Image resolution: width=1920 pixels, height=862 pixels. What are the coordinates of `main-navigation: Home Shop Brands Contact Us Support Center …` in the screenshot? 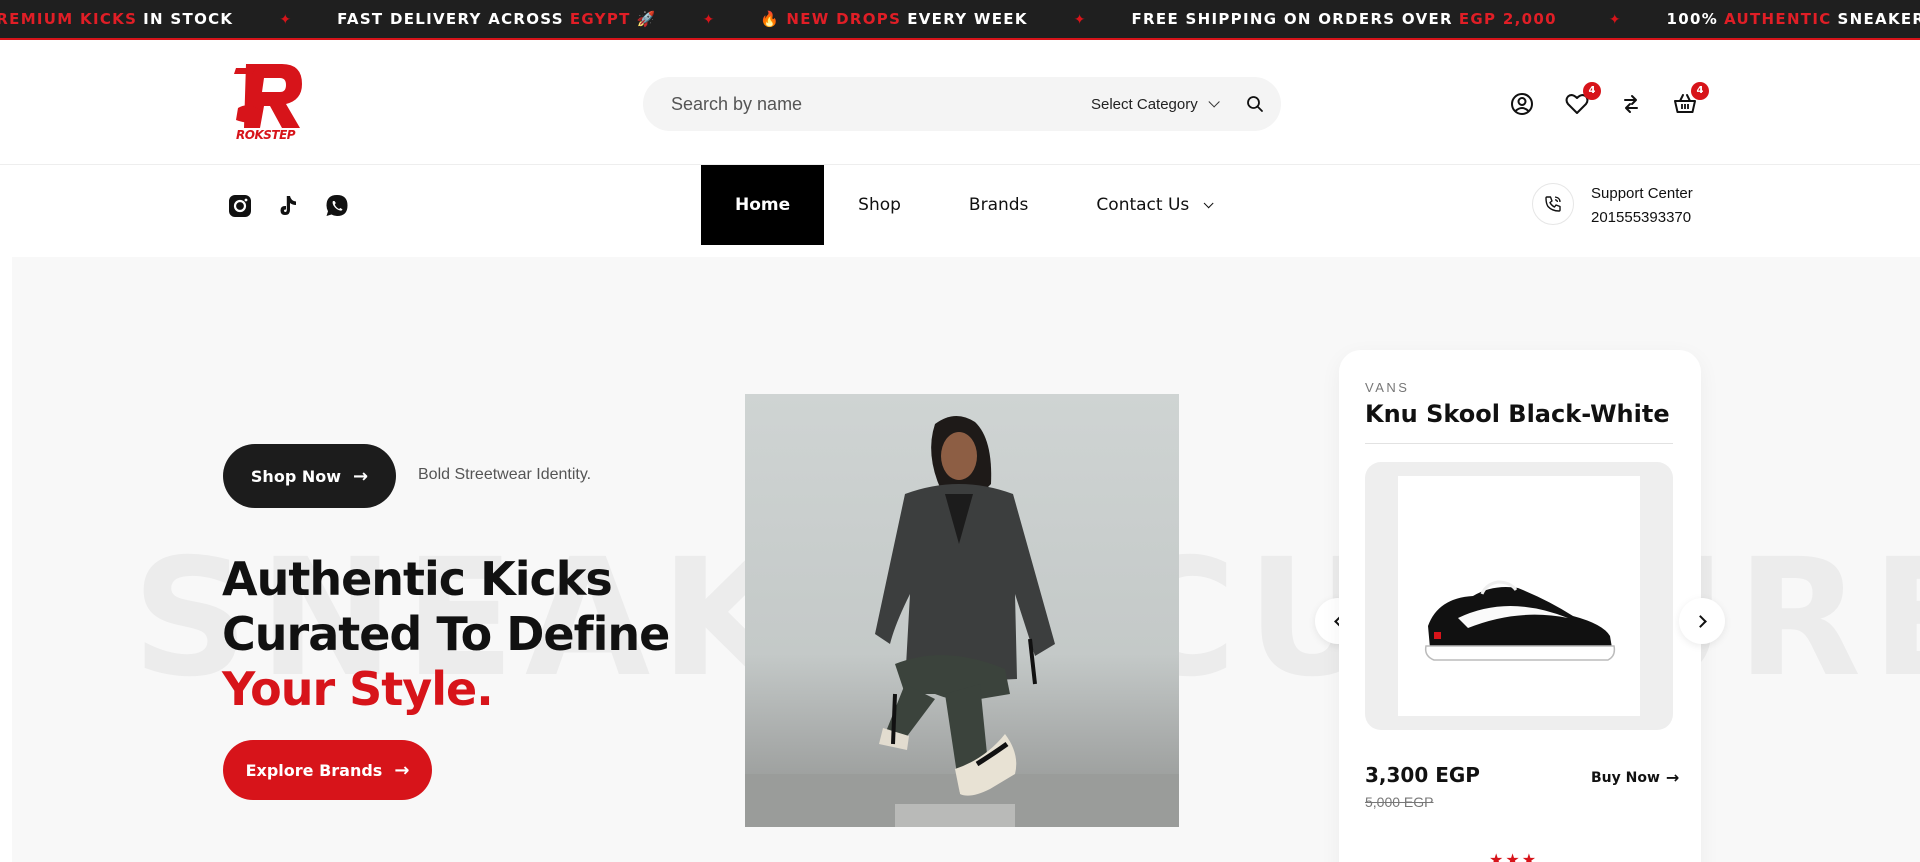 It's located at (960, 210).